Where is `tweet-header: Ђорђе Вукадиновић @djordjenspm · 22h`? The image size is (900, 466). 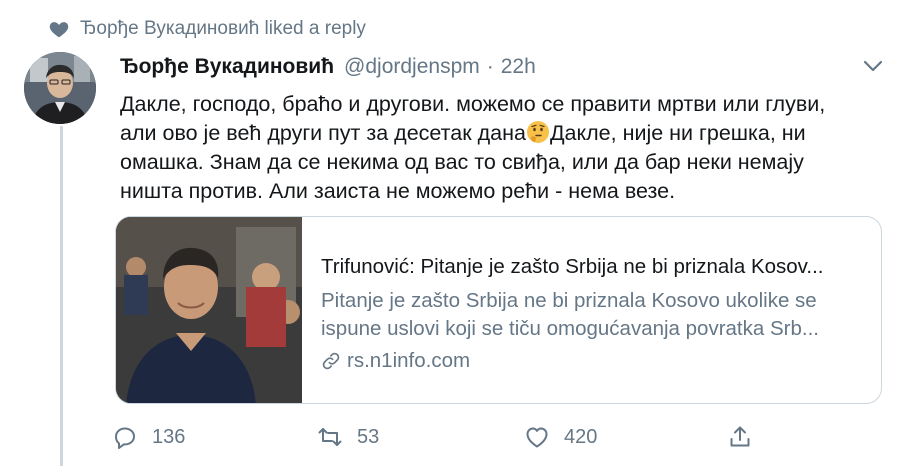 tweet-header: Ђорђе Вукадиновић @djordjenspm · 22h is located at coordinates (328, 67).